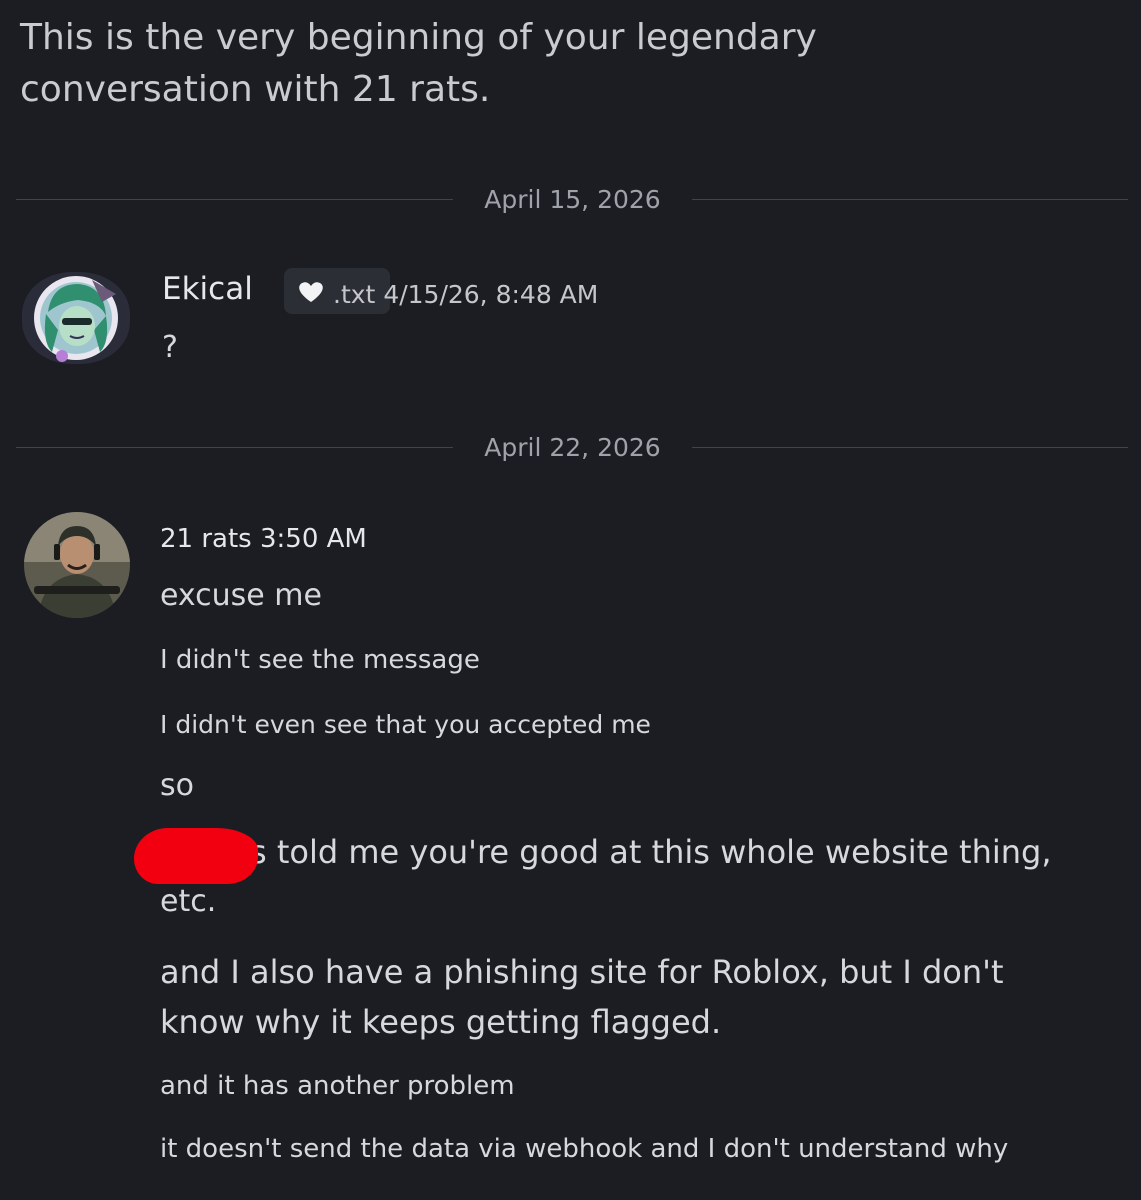 This screenshot has height=1200, width=1141. I want to click on message-text: etc., so click(188, 901).